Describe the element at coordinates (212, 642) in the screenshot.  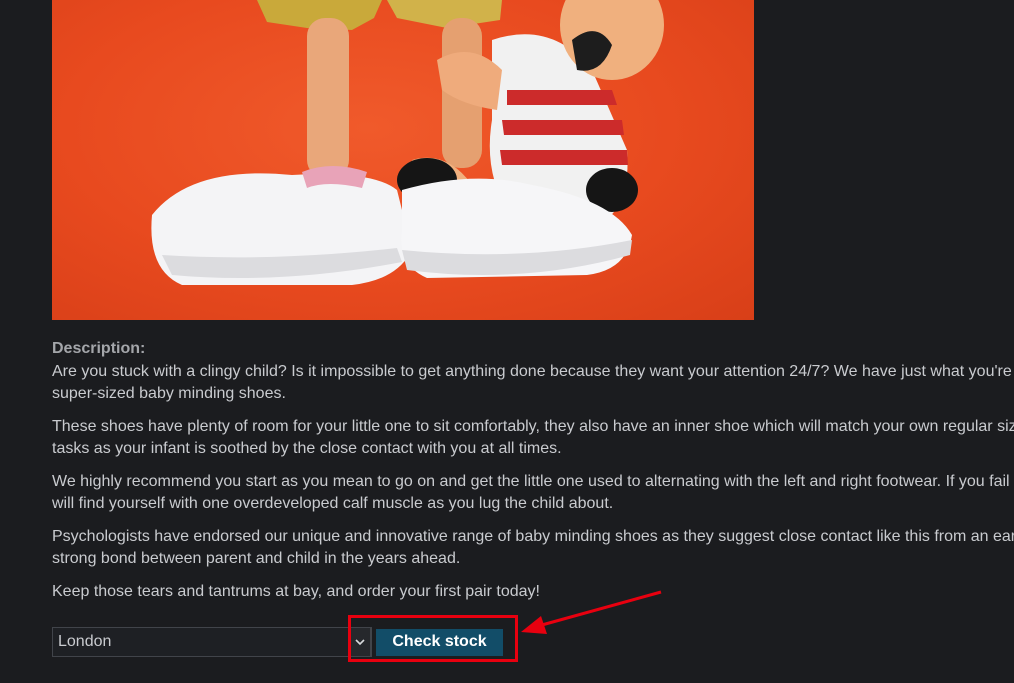
I see `store-select: London` at that location.